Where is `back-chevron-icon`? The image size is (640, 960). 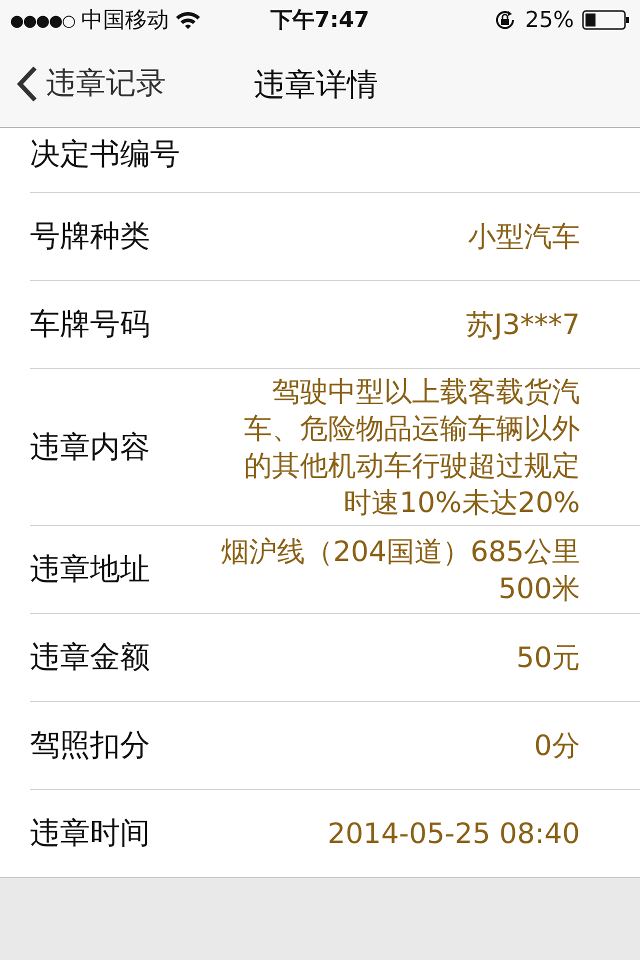
back-chevron-icon is located at coordinates (27, 83).